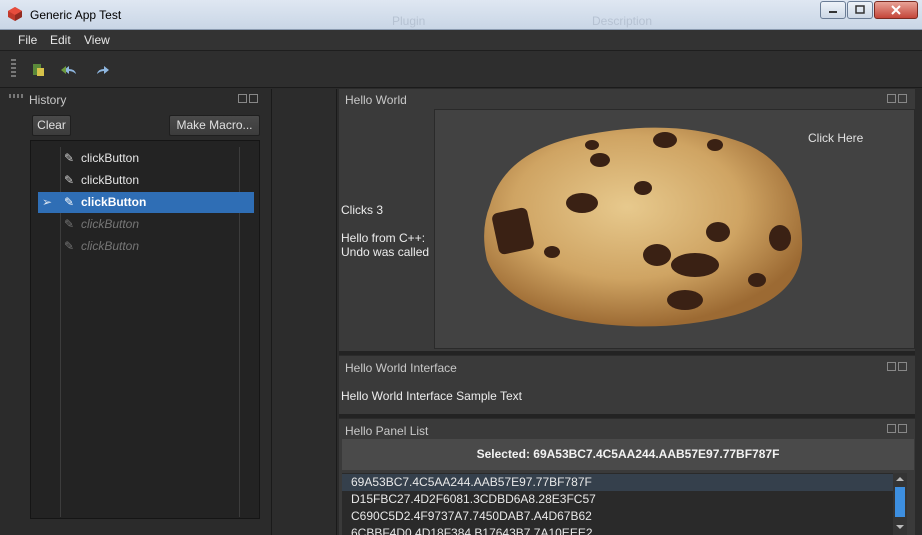  I want to click on interface-sample-text: Hello World Interface Sample Text, so click(431, 396).